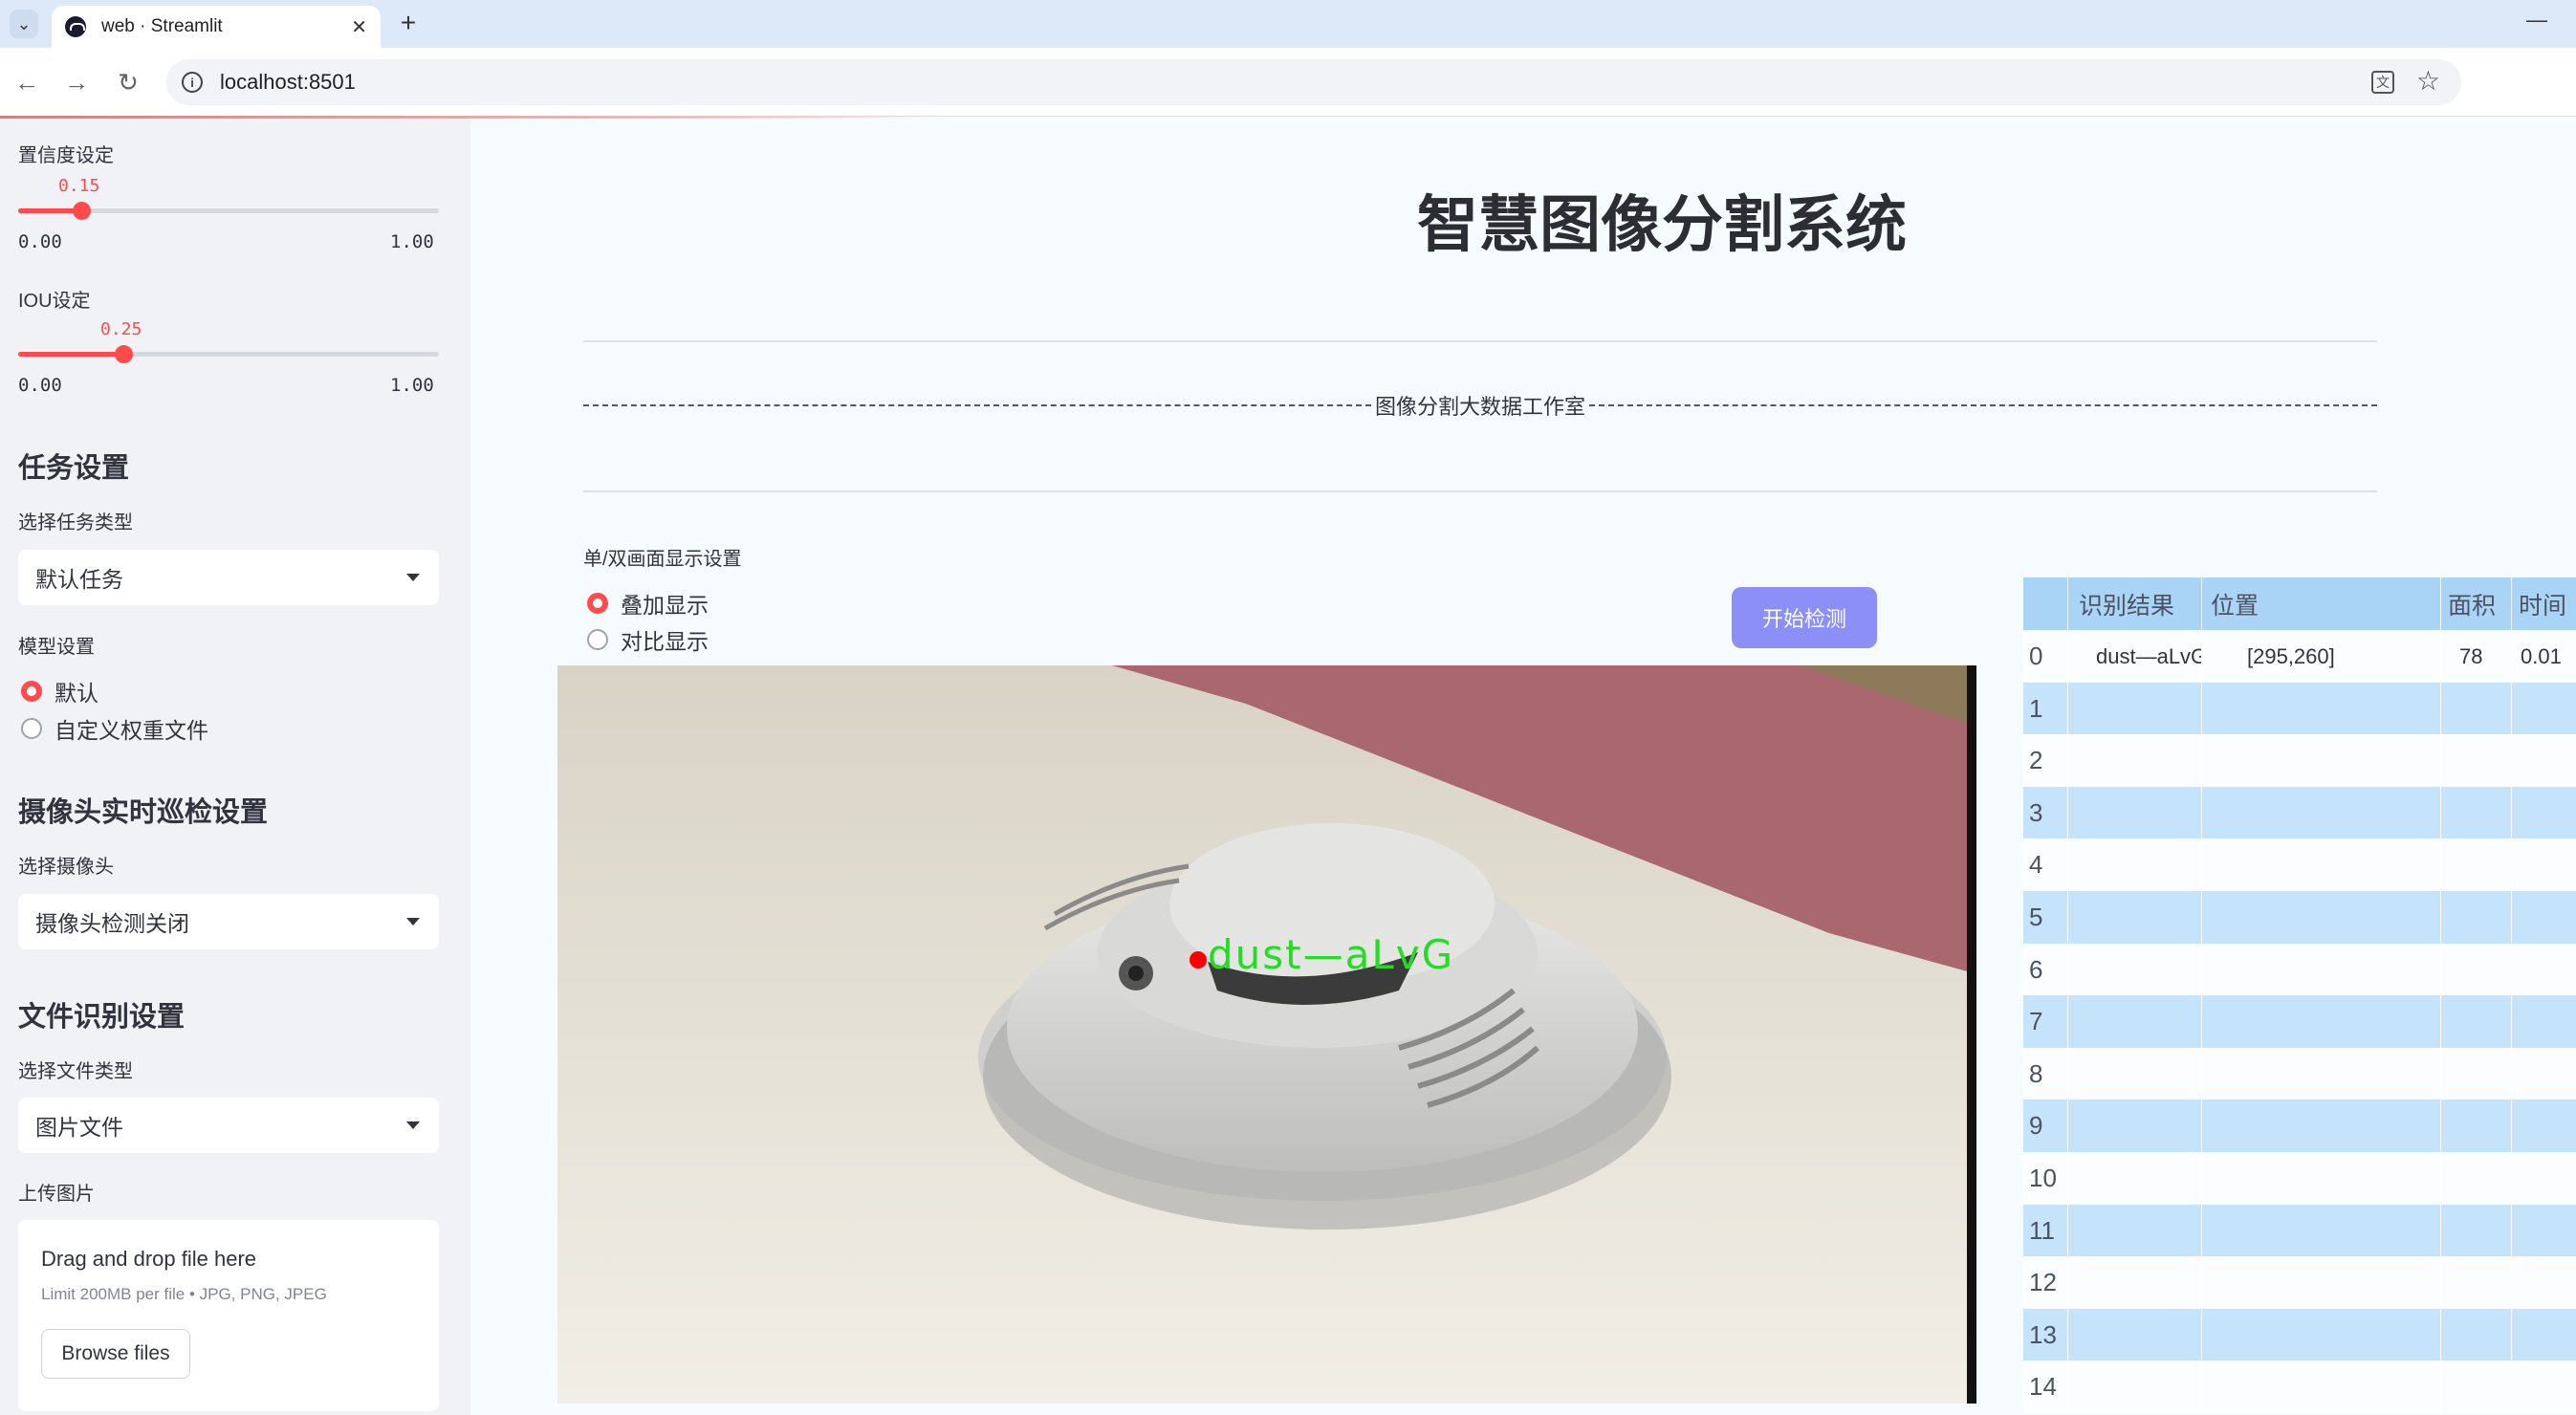 Image resolution: width=2576 pixels, height=1415 pixels. Describe the element at coordinates (359, 27) in the screenshot. I see `close-tab-icon: ✕` at that location.